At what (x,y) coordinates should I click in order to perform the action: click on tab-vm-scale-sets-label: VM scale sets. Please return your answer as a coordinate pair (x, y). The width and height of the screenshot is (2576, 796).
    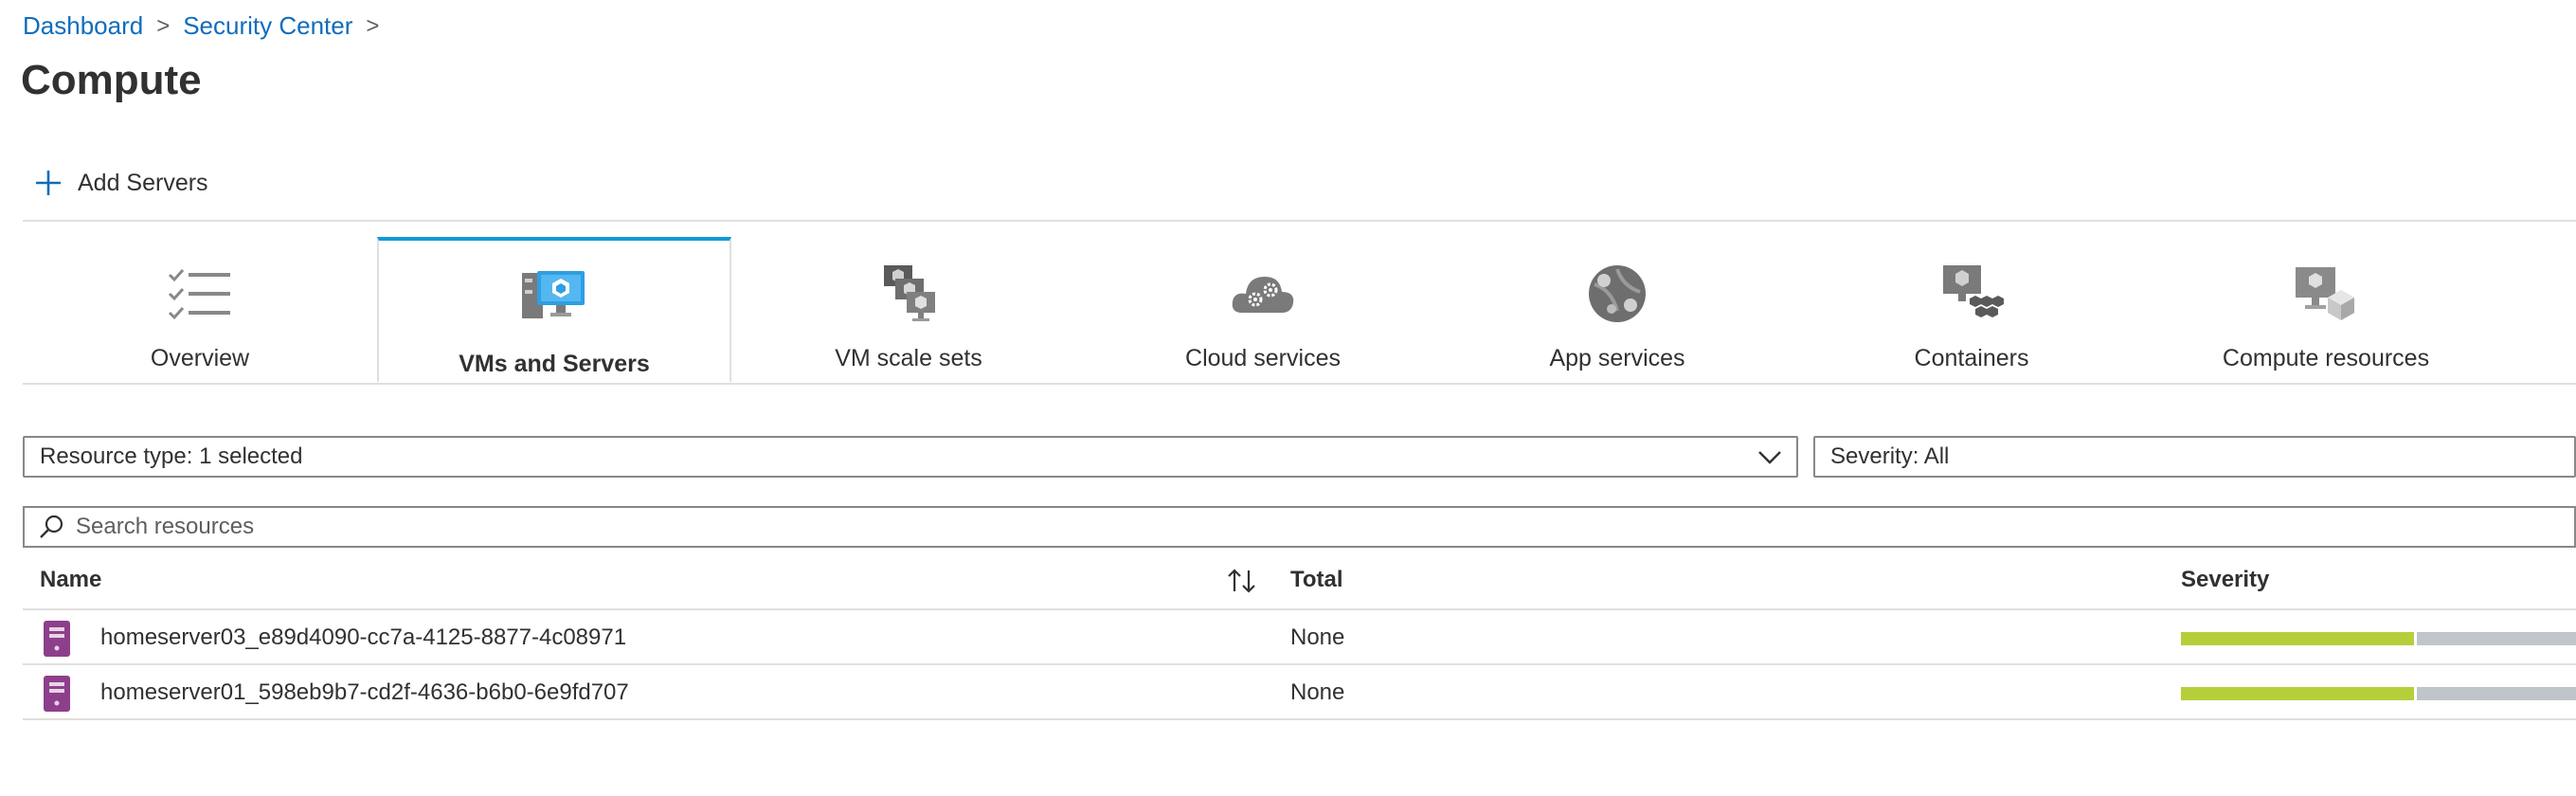
    Looking at the image, I should click on (908, 358).